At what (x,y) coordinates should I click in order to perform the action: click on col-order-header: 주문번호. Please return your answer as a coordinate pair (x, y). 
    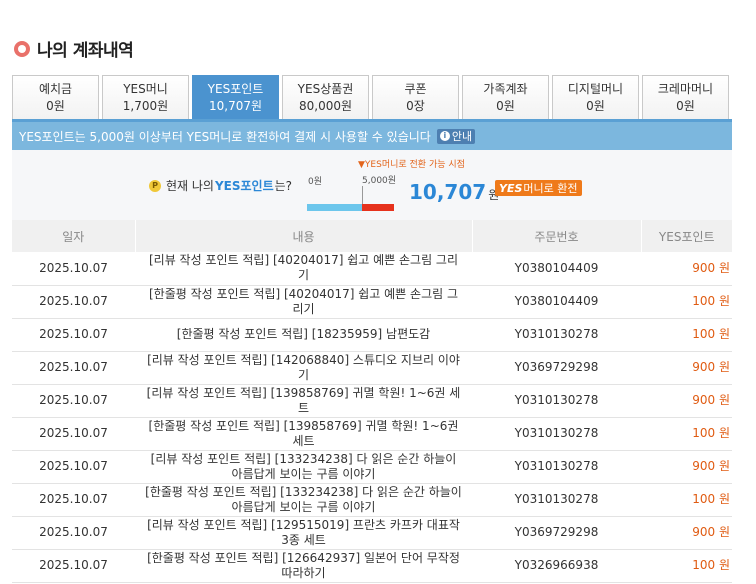
    Looking at the image, I should click on (556, 236).